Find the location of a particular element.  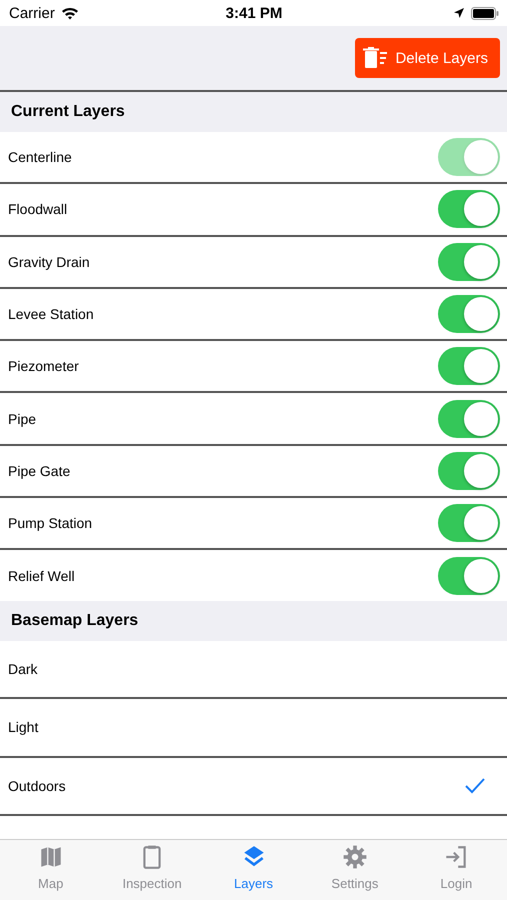

layer-label: Centerline is located at coordinates (40, 157).